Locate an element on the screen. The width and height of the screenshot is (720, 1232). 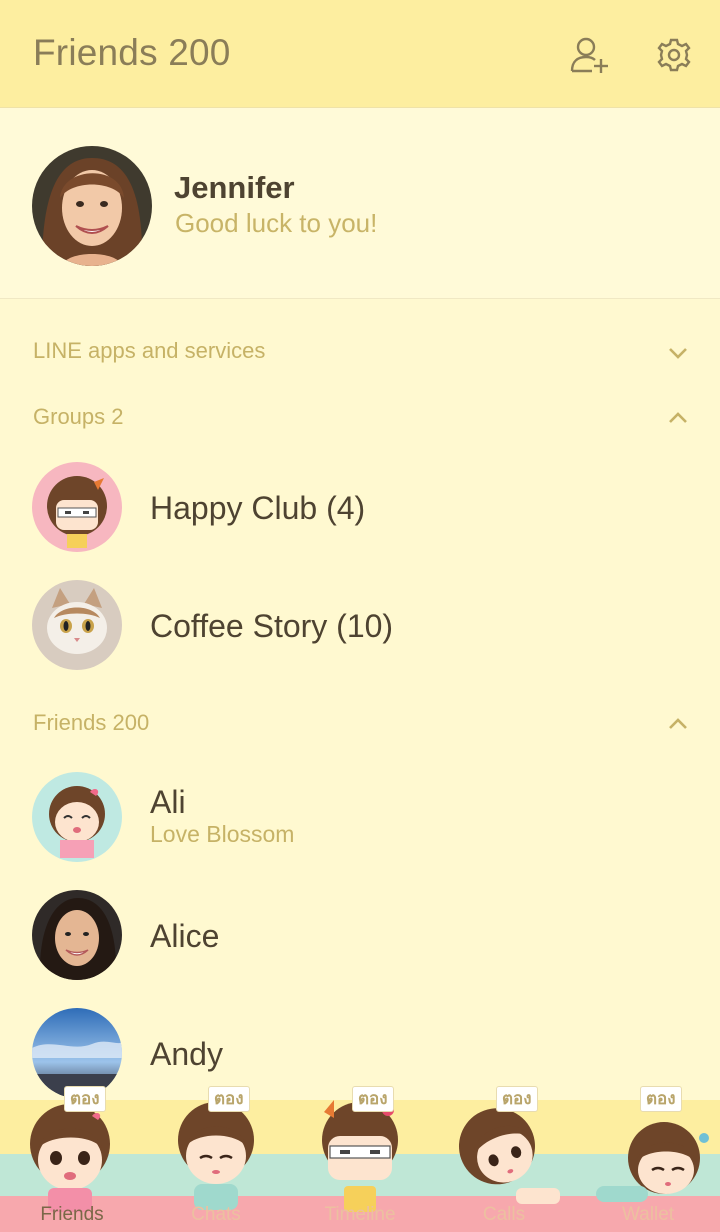
tab-label: Wallet is located at coordinates (648, 1214).